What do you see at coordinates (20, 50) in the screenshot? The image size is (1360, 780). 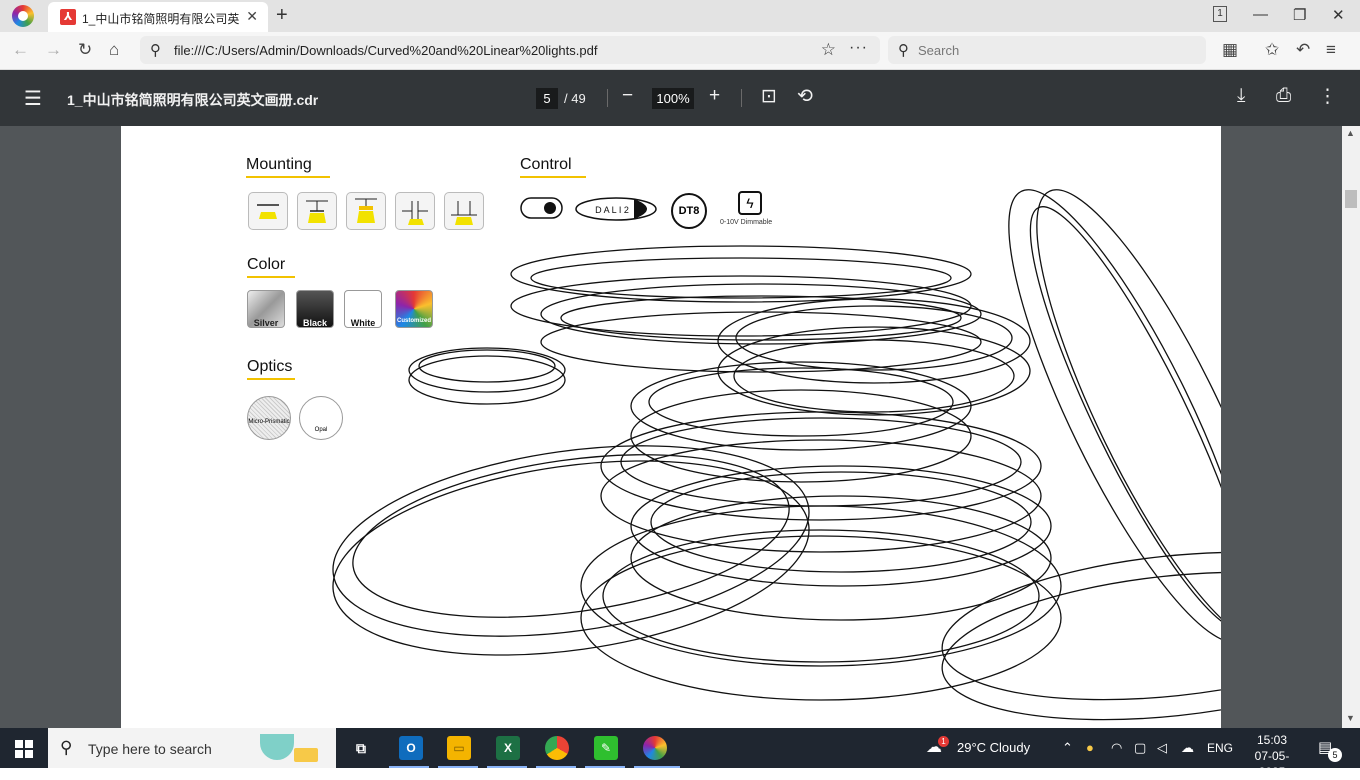 I see `back-icon: ←` at bounding box center [20, 50].